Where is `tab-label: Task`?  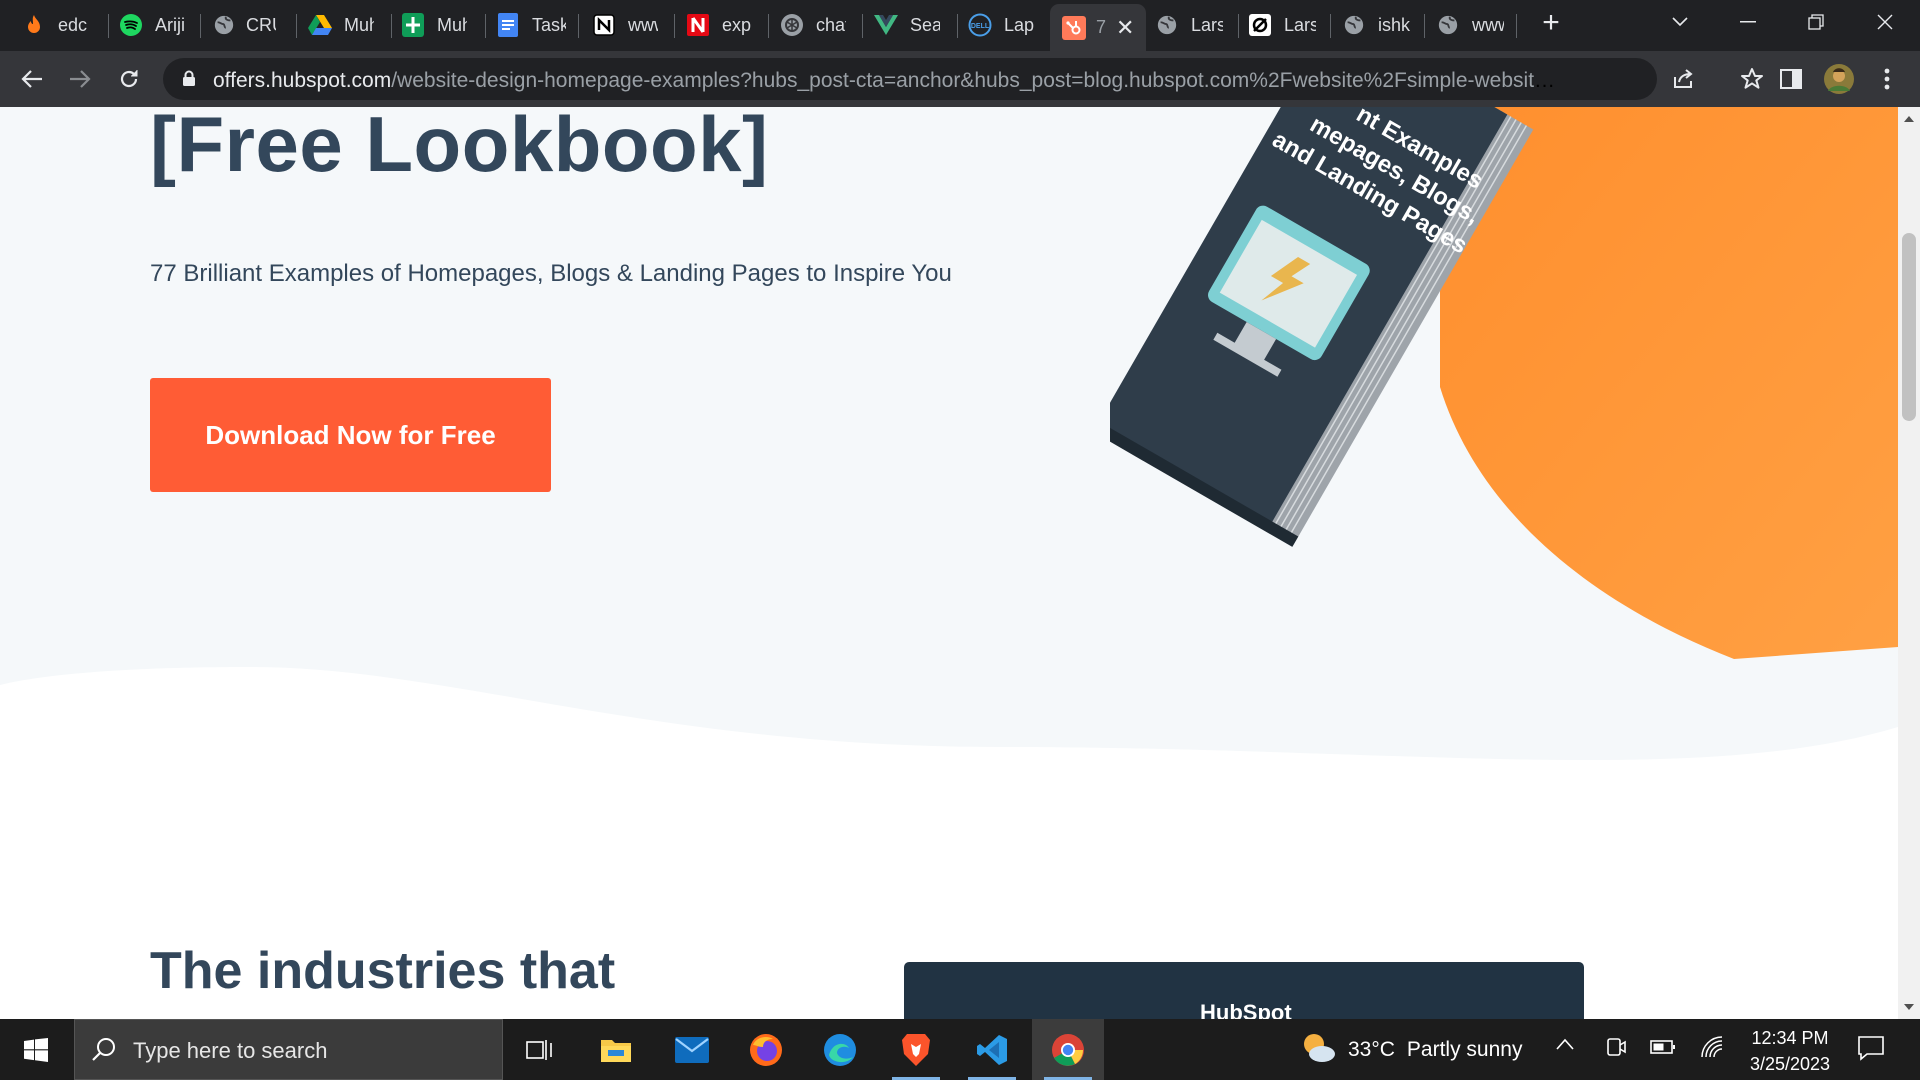 tab-label: Task is located at coordinates (549, 24).